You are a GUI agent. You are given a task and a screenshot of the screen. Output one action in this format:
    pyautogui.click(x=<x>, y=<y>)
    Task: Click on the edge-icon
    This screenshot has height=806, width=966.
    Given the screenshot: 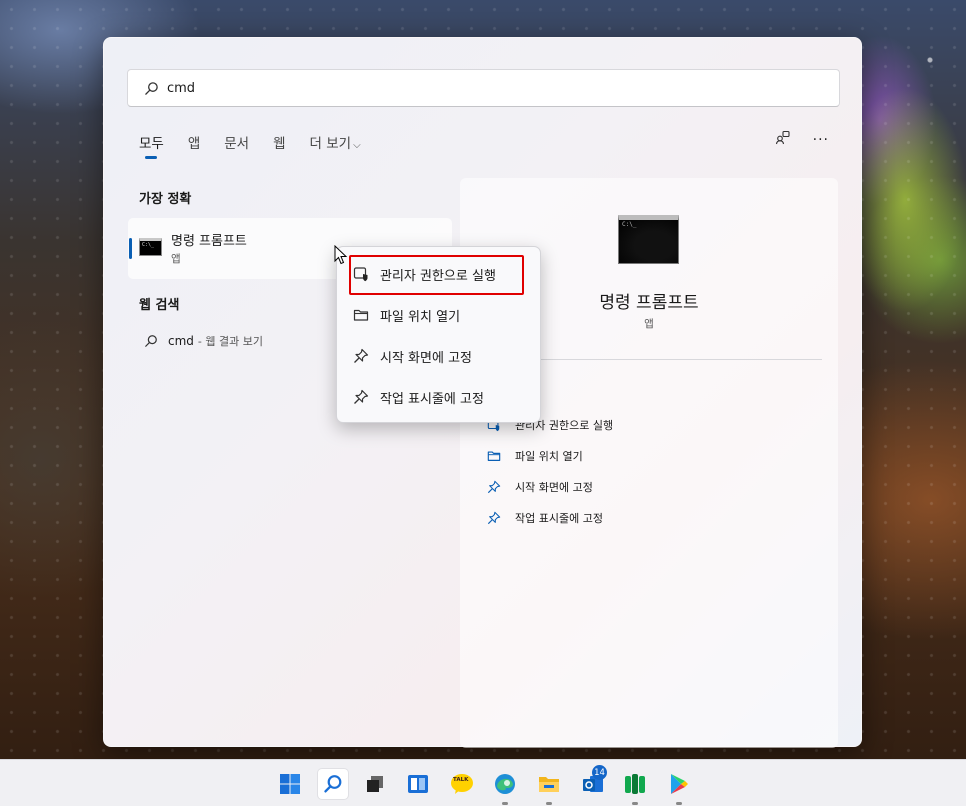 What is the action you would take?
    pyautogui.click(x=505, y=788)
    